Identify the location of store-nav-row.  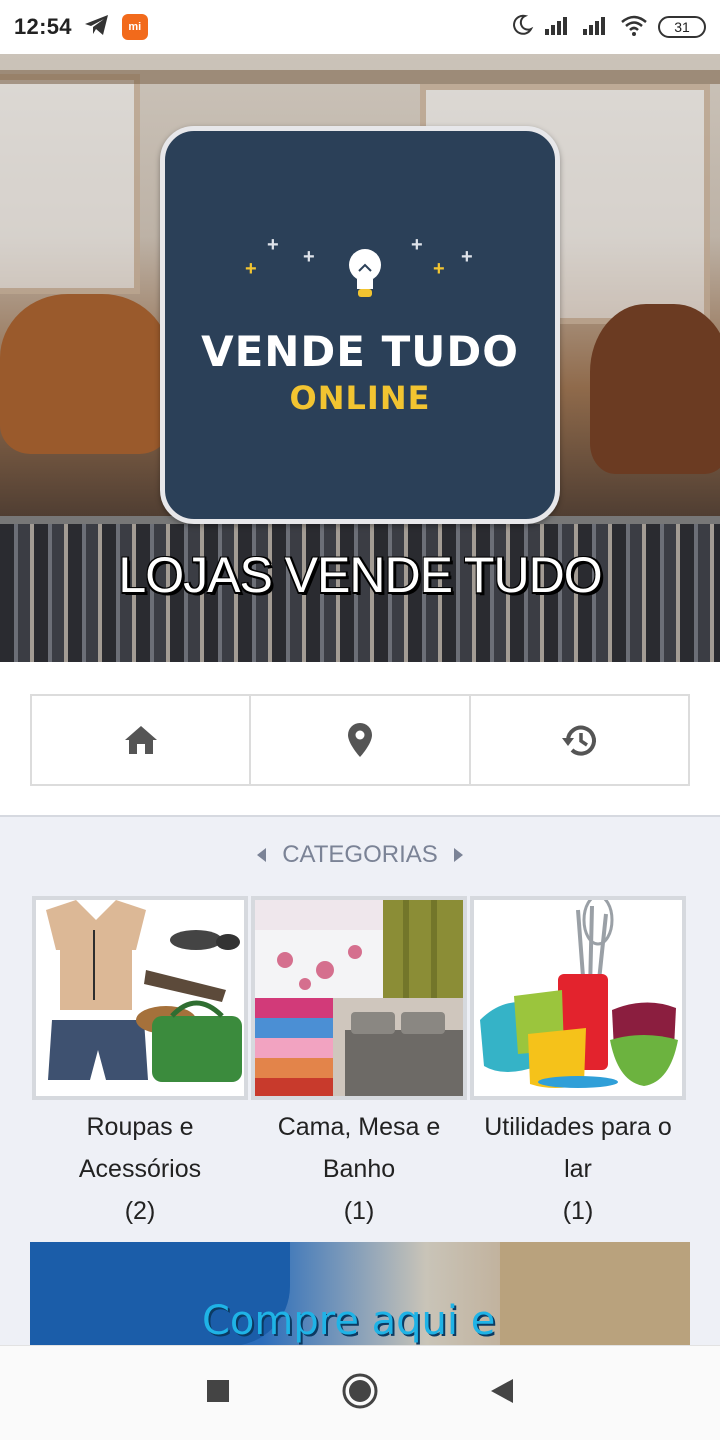
(360, 740).